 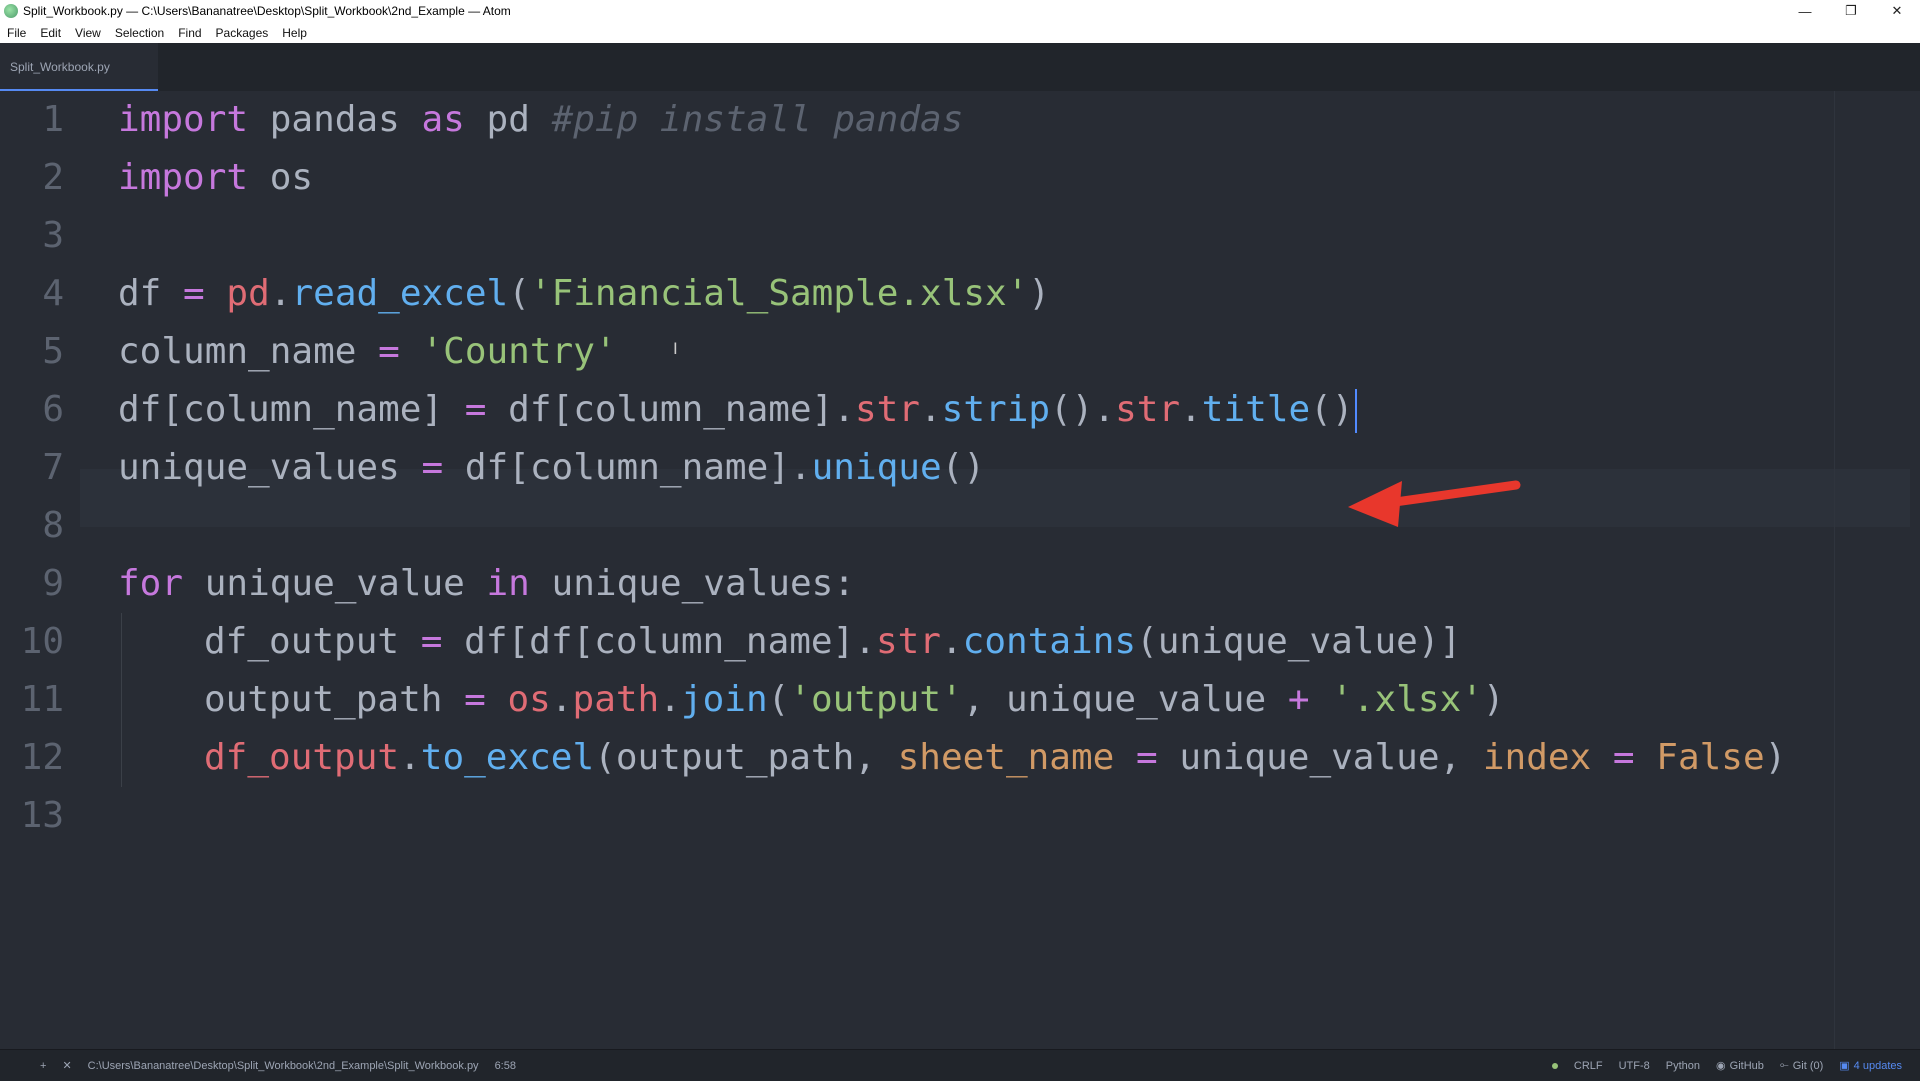 What do you see at coordinates (189, 33) in the screenshot?
I see `menu-find: Find` at bounding box center [189, 33].